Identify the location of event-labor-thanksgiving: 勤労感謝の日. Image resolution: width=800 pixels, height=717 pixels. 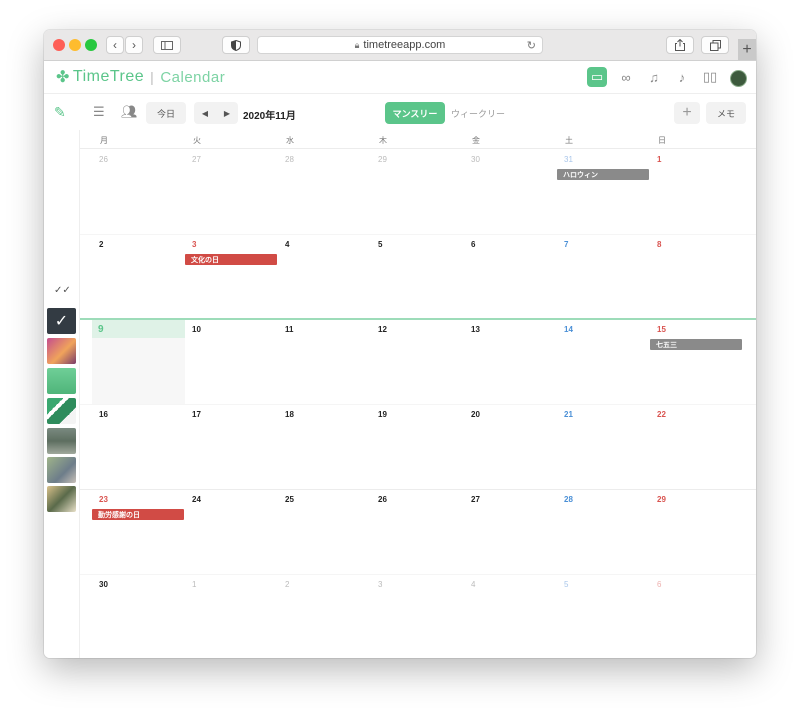
(138, 514).